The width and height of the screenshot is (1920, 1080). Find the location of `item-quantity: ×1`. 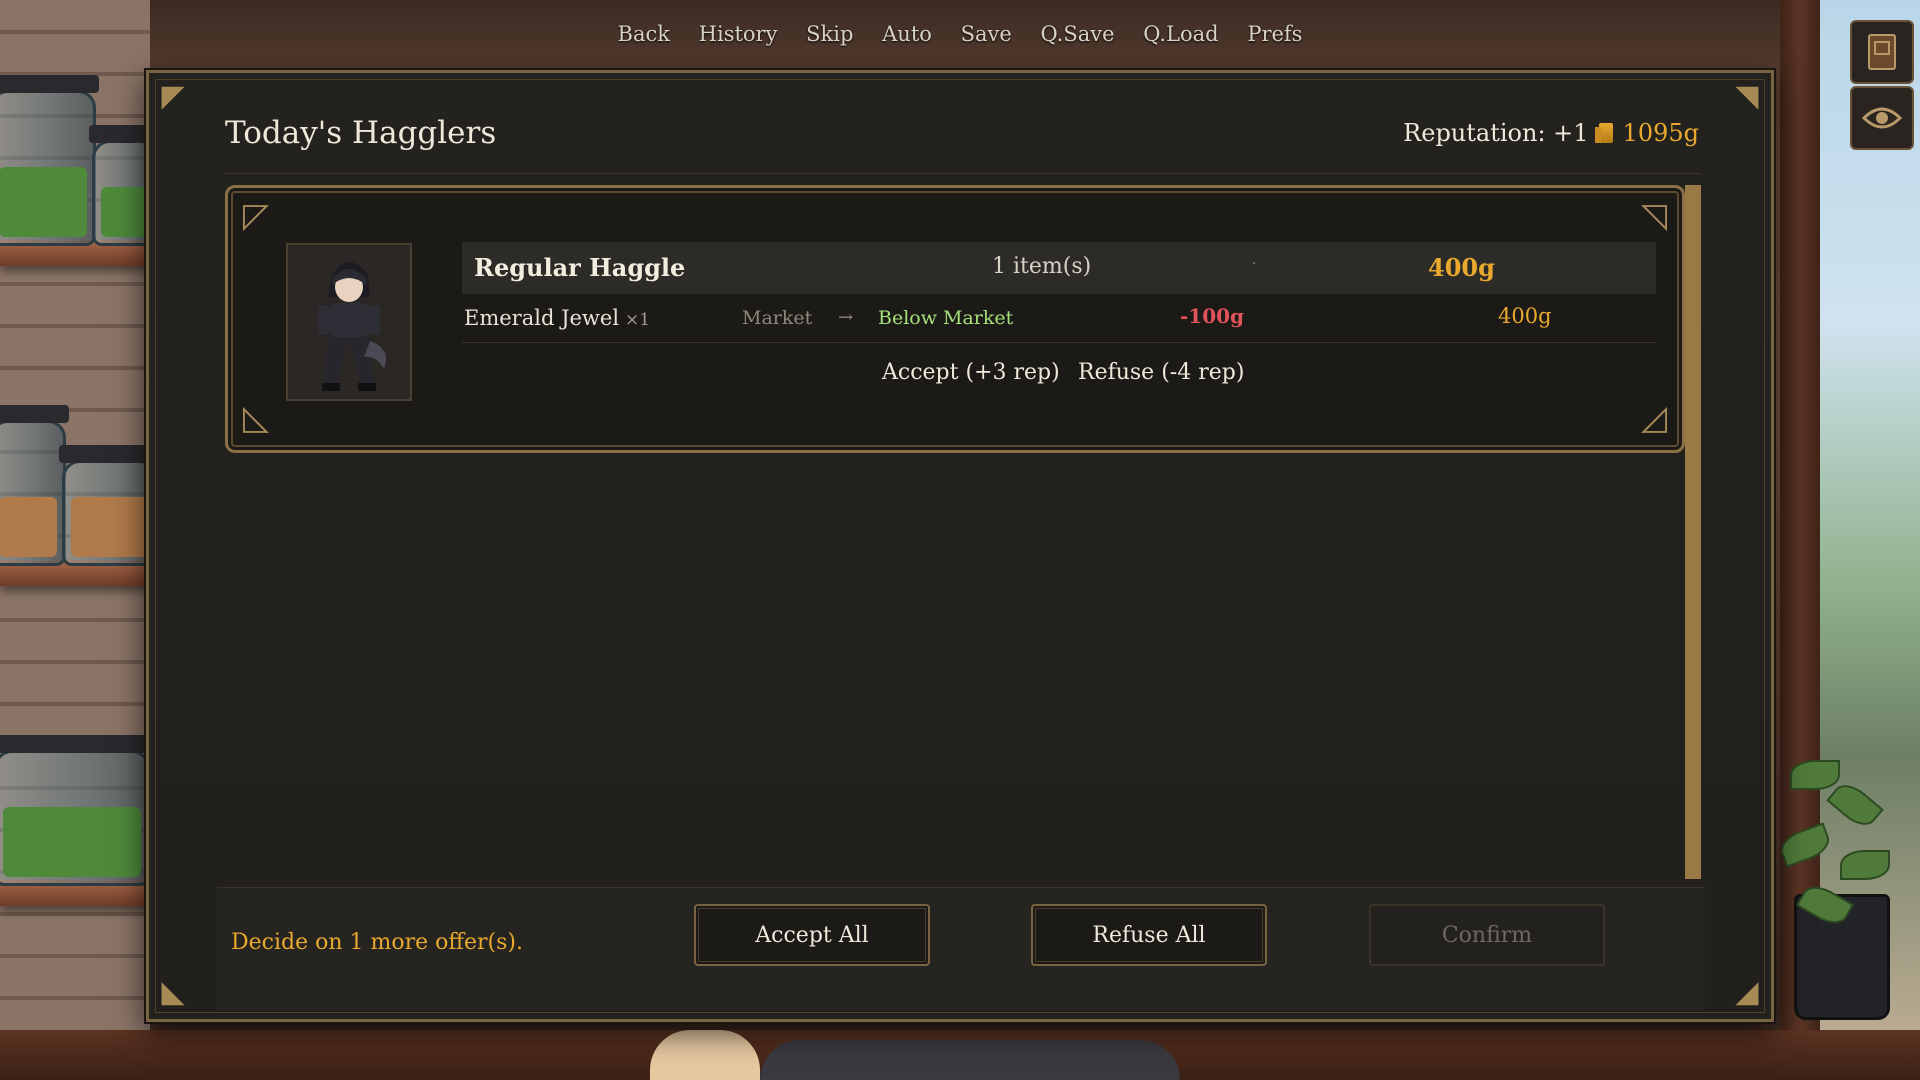

item-quantity: ×1 is located at coordinates (638, 320).